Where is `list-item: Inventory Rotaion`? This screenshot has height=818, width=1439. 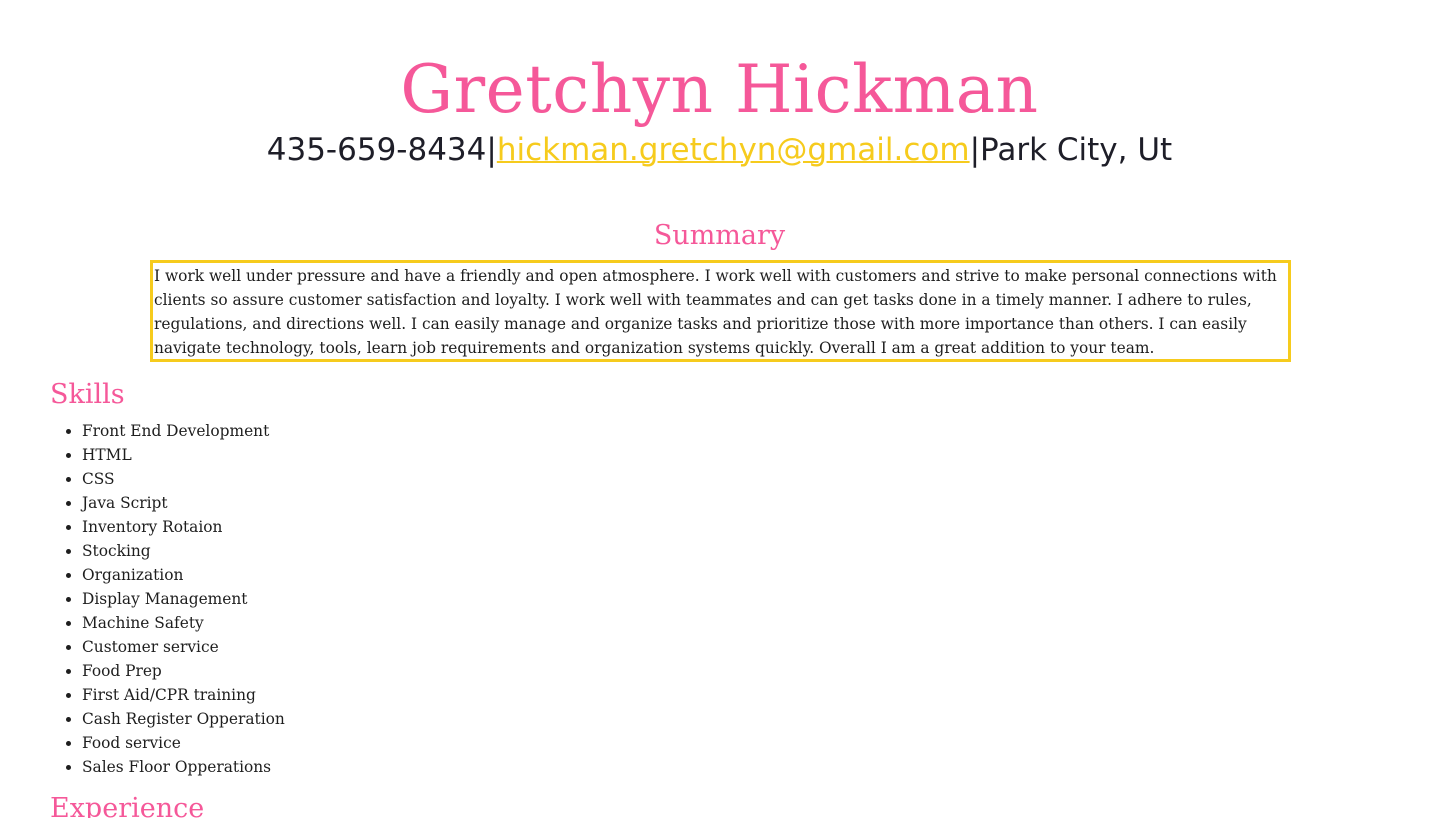 list-item: Inventory Rotaion is located at coordinates (183, 527).